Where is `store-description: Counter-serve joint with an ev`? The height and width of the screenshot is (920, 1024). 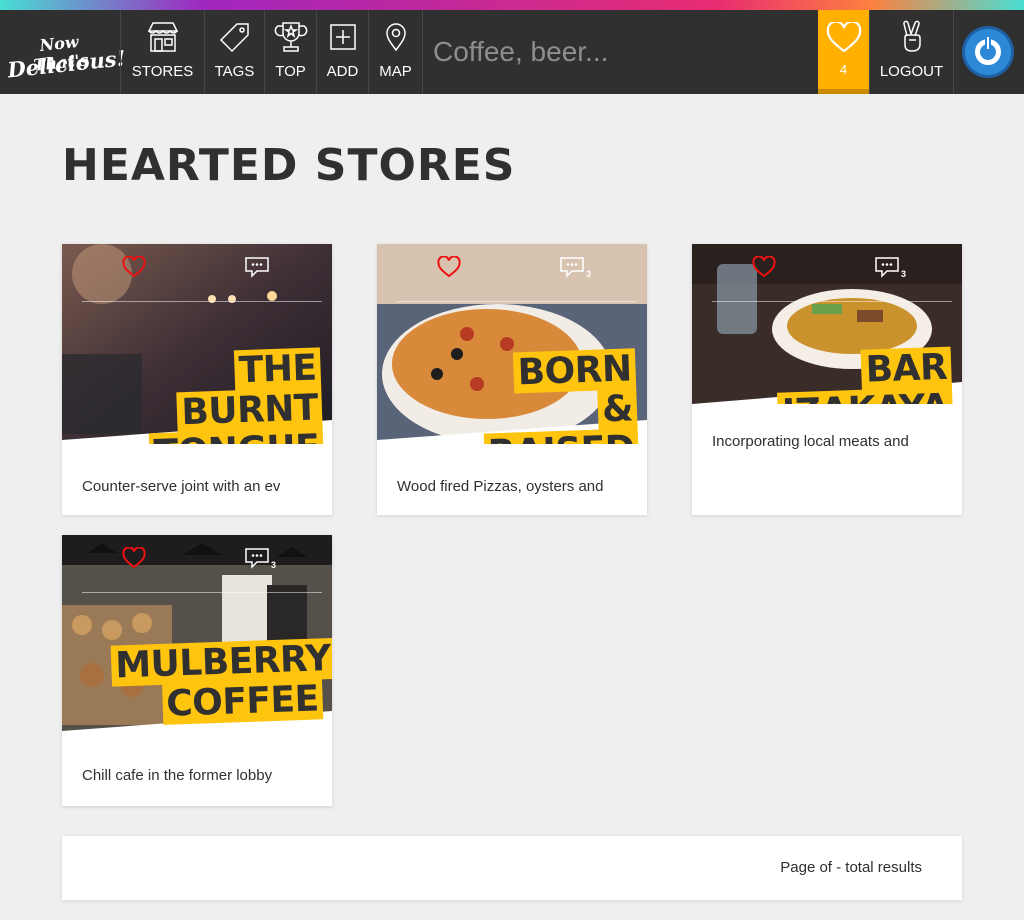 store-description: Counter-serve joint with an ev is located at coordinates (181, 486).